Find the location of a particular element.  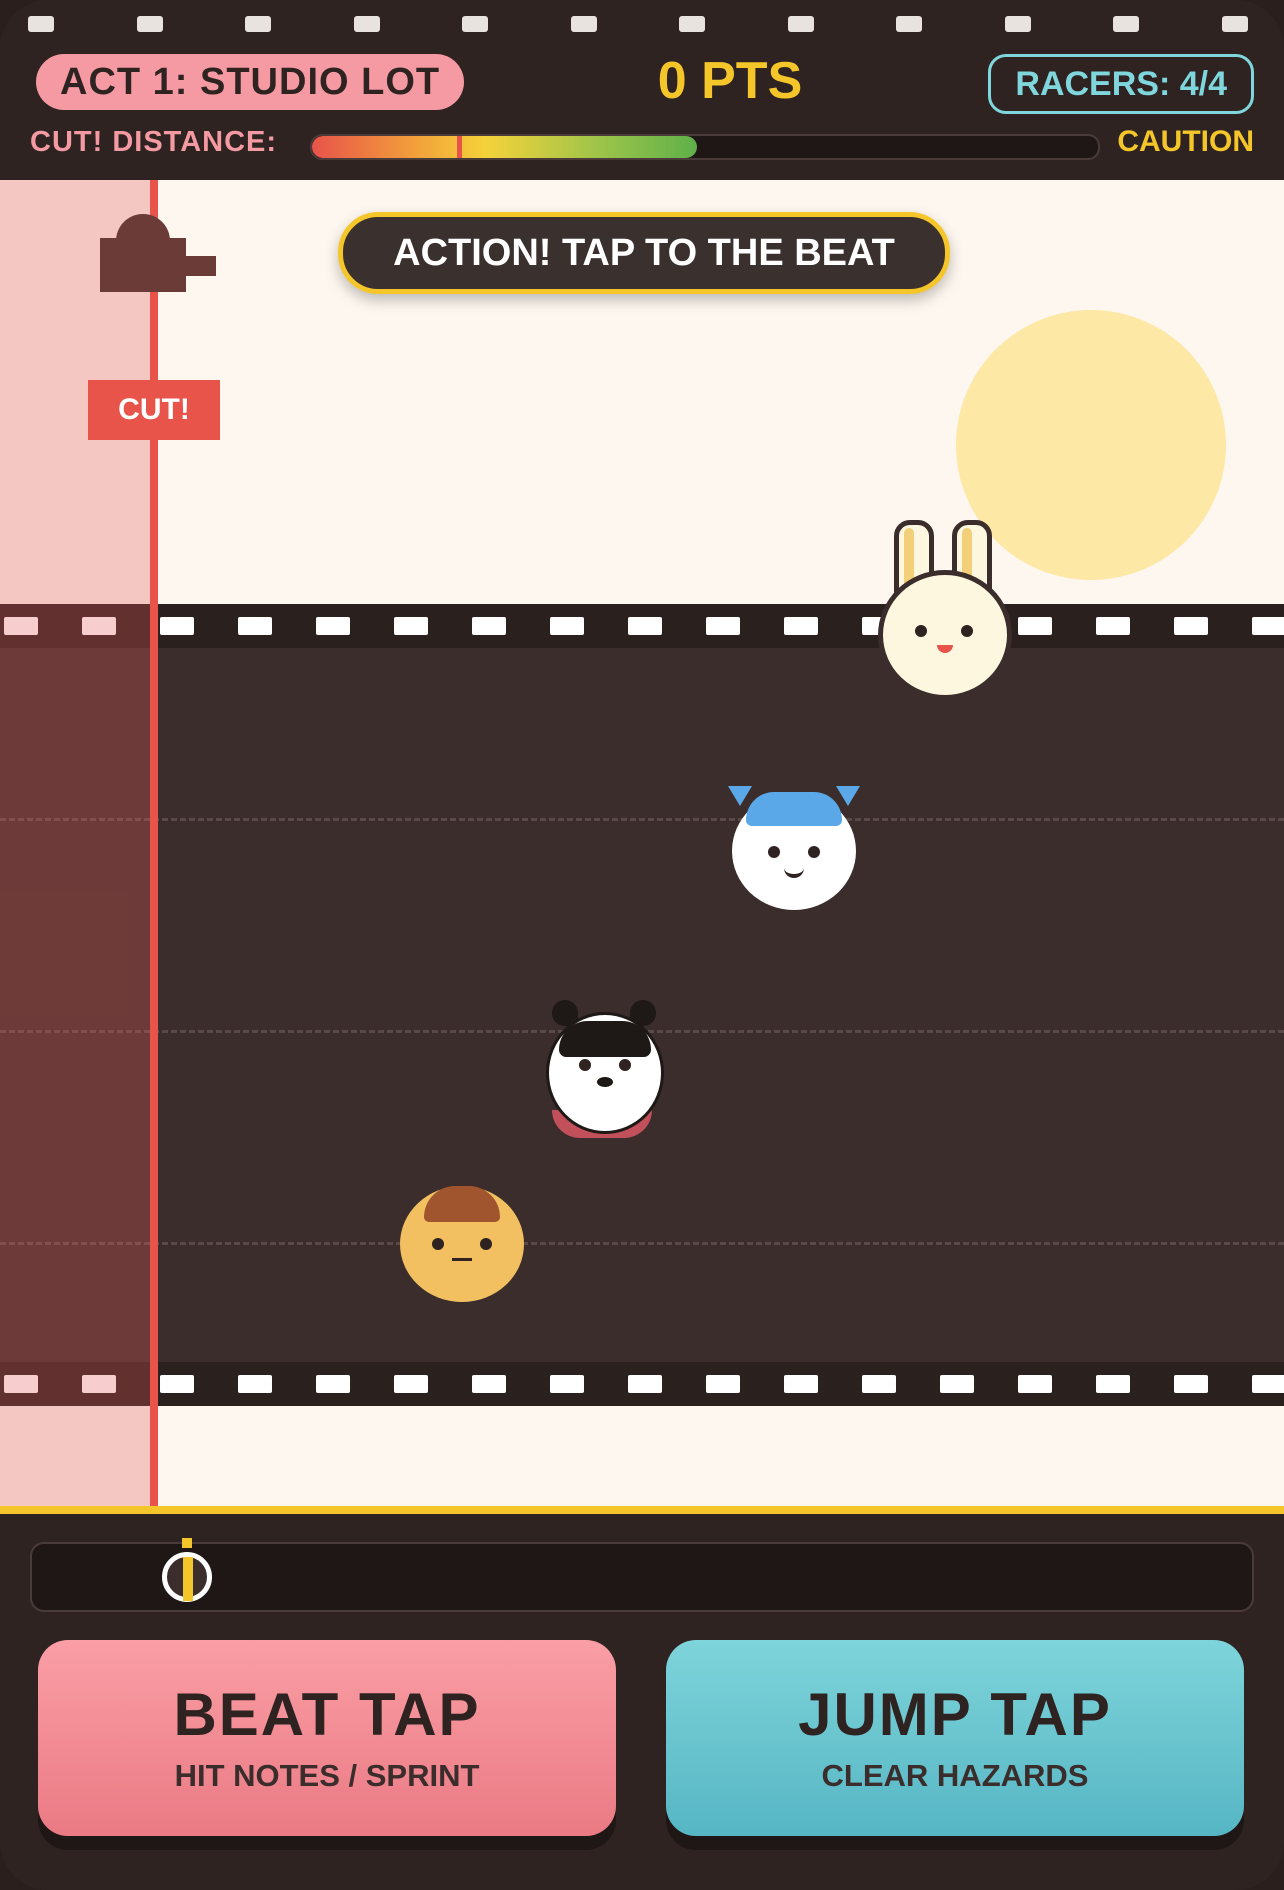

cut-distance-marker is located at coordinates (460, 147).